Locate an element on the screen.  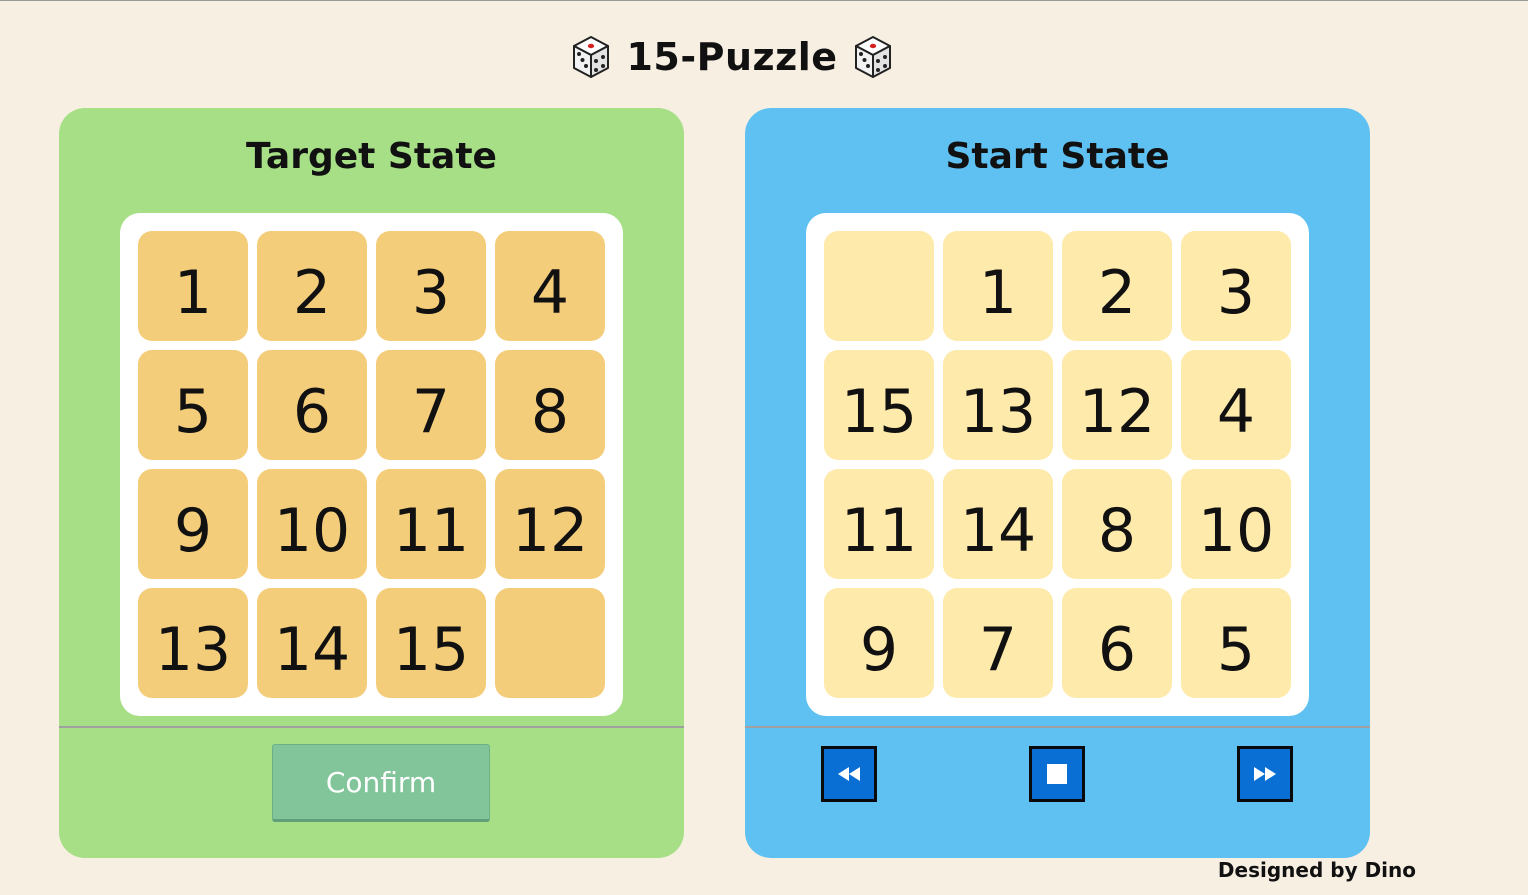
confirm-button: Confirm is located at coordinates (381, 783).